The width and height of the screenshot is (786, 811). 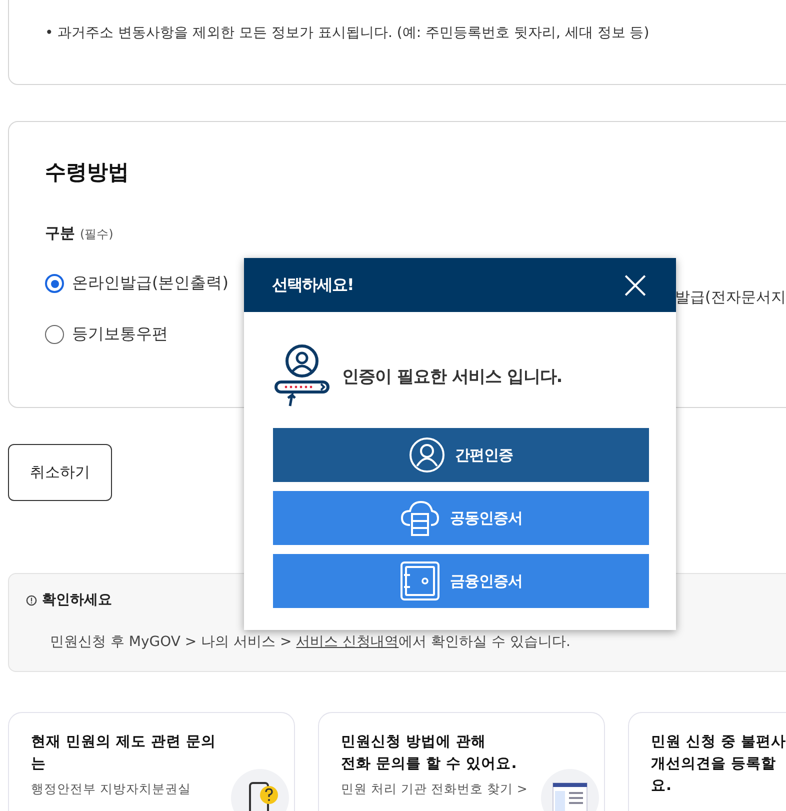 I want to click on info-icon, so click(x=31, y=600).